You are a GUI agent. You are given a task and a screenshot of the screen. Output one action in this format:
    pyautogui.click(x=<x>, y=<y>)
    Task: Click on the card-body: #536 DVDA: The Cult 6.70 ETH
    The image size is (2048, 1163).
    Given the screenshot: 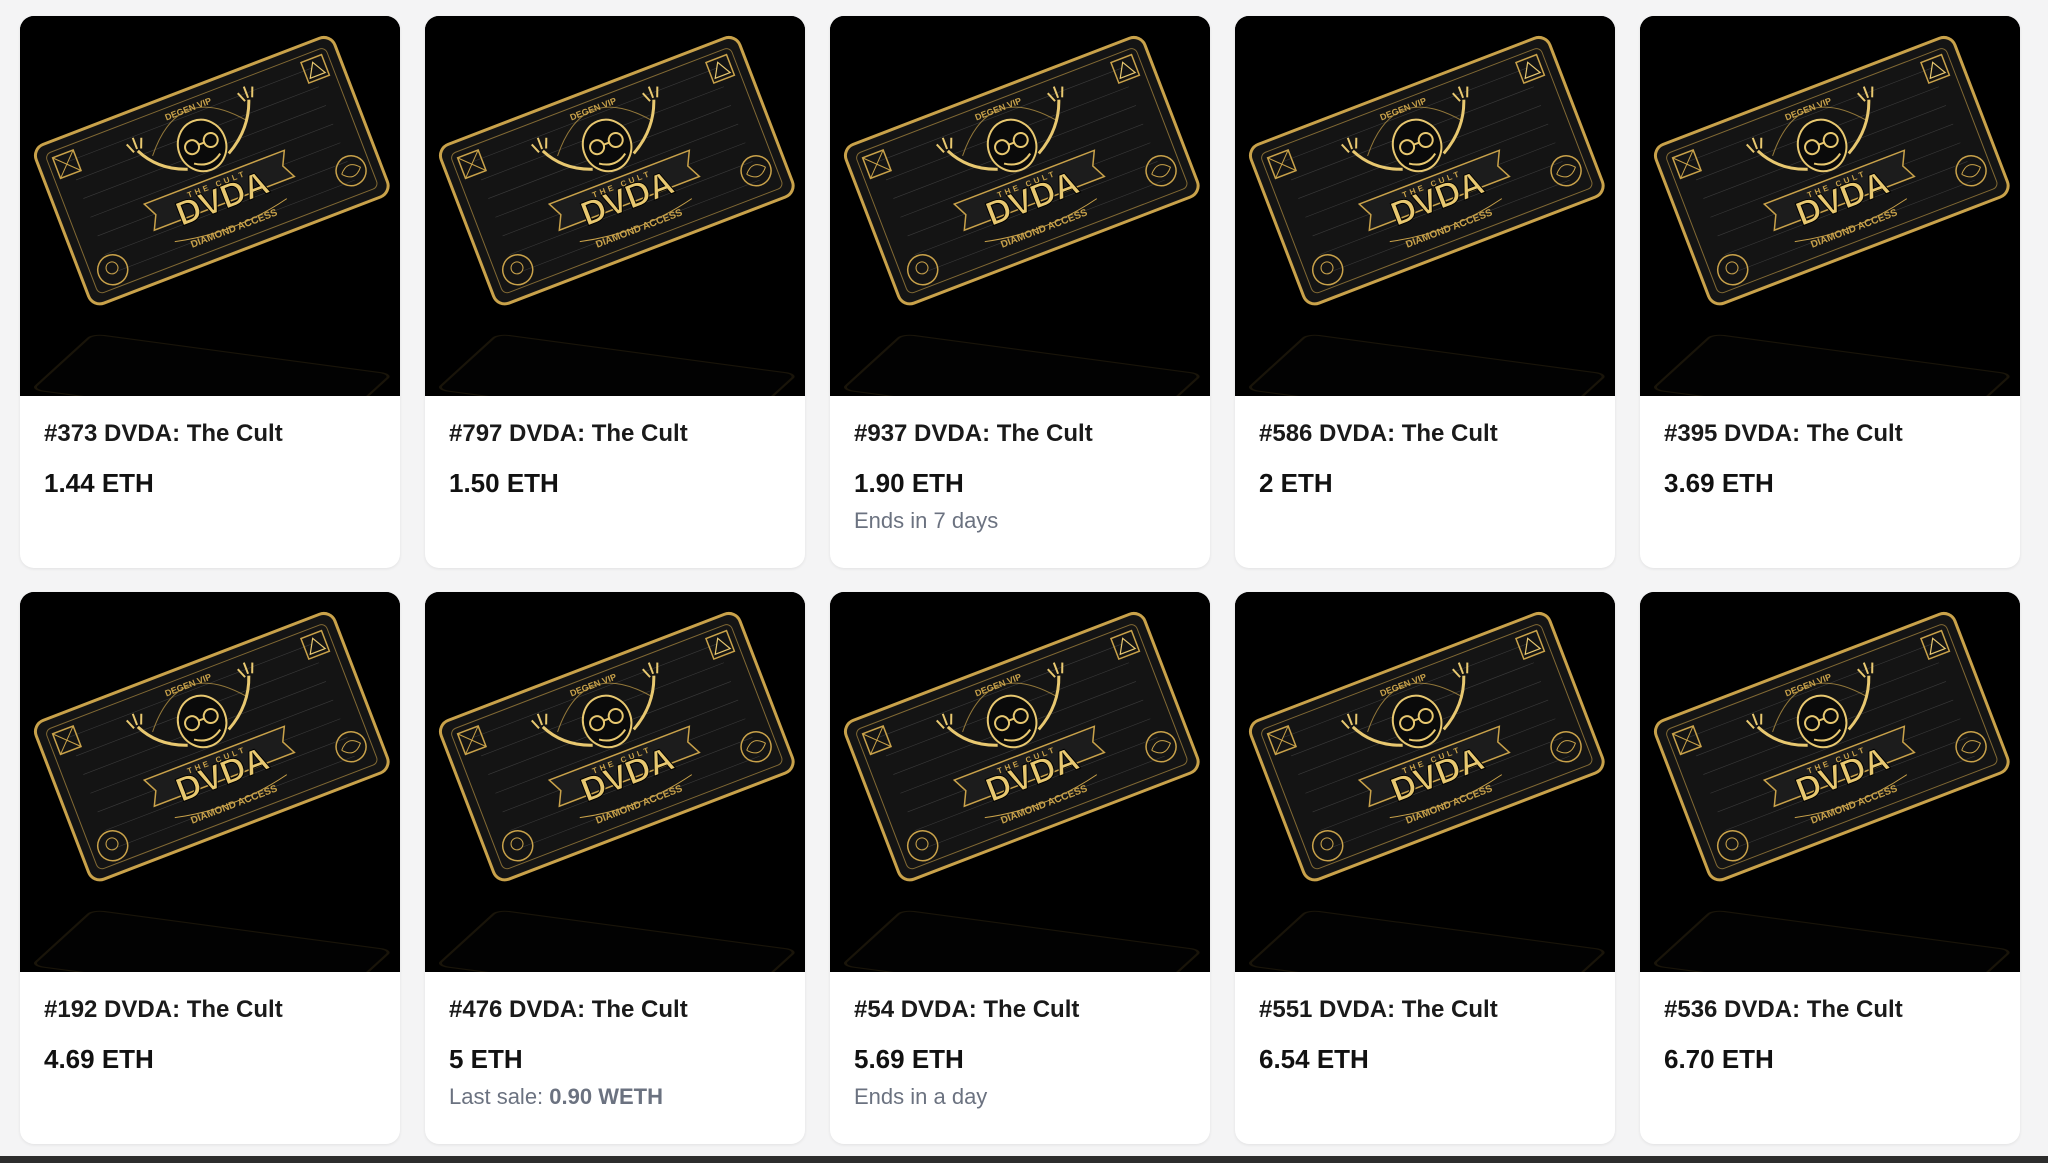 What is the action you would take?
    pyautogui.click(x=1830, y=1023)
    